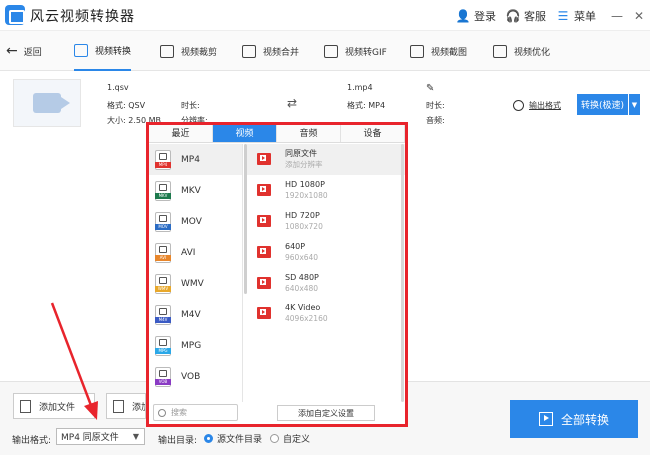 The height and width of the screenshot is (455, 650). Describe the element at coordinates (430, 88) in the screenshot. I see `edit-icon: ✎` at that location.